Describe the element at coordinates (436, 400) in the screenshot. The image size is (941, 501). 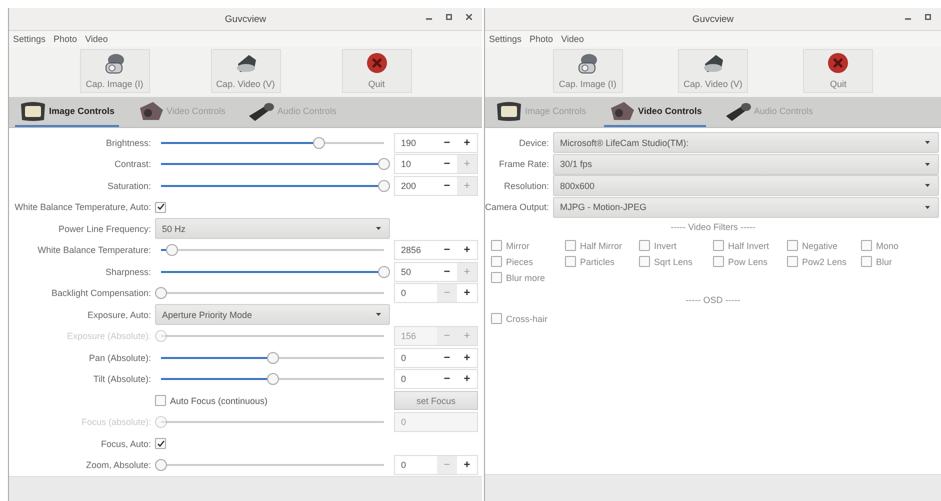
I see `set-focus-button: set Focus` at that location.